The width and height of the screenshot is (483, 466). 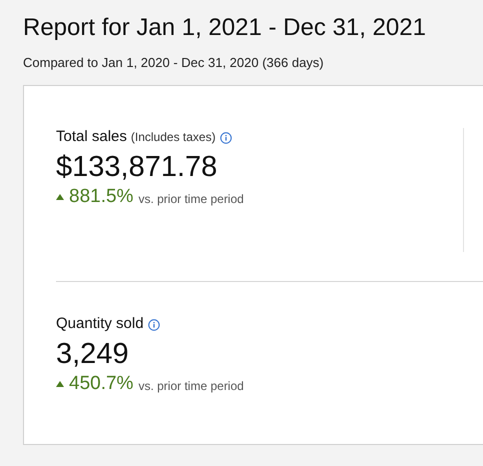 What do you see at coordinates (137, 167) in the screenshot?
I see `metric-value: $133,871.78` at bounding box center [137, 167].